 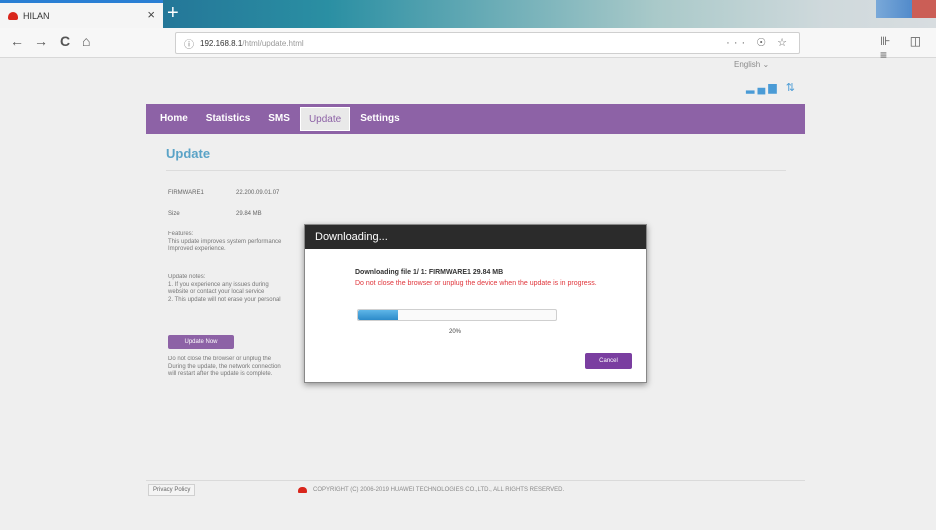 I want to click on browser-tab-bar: HILAN × +, so click(x=468, y=14).